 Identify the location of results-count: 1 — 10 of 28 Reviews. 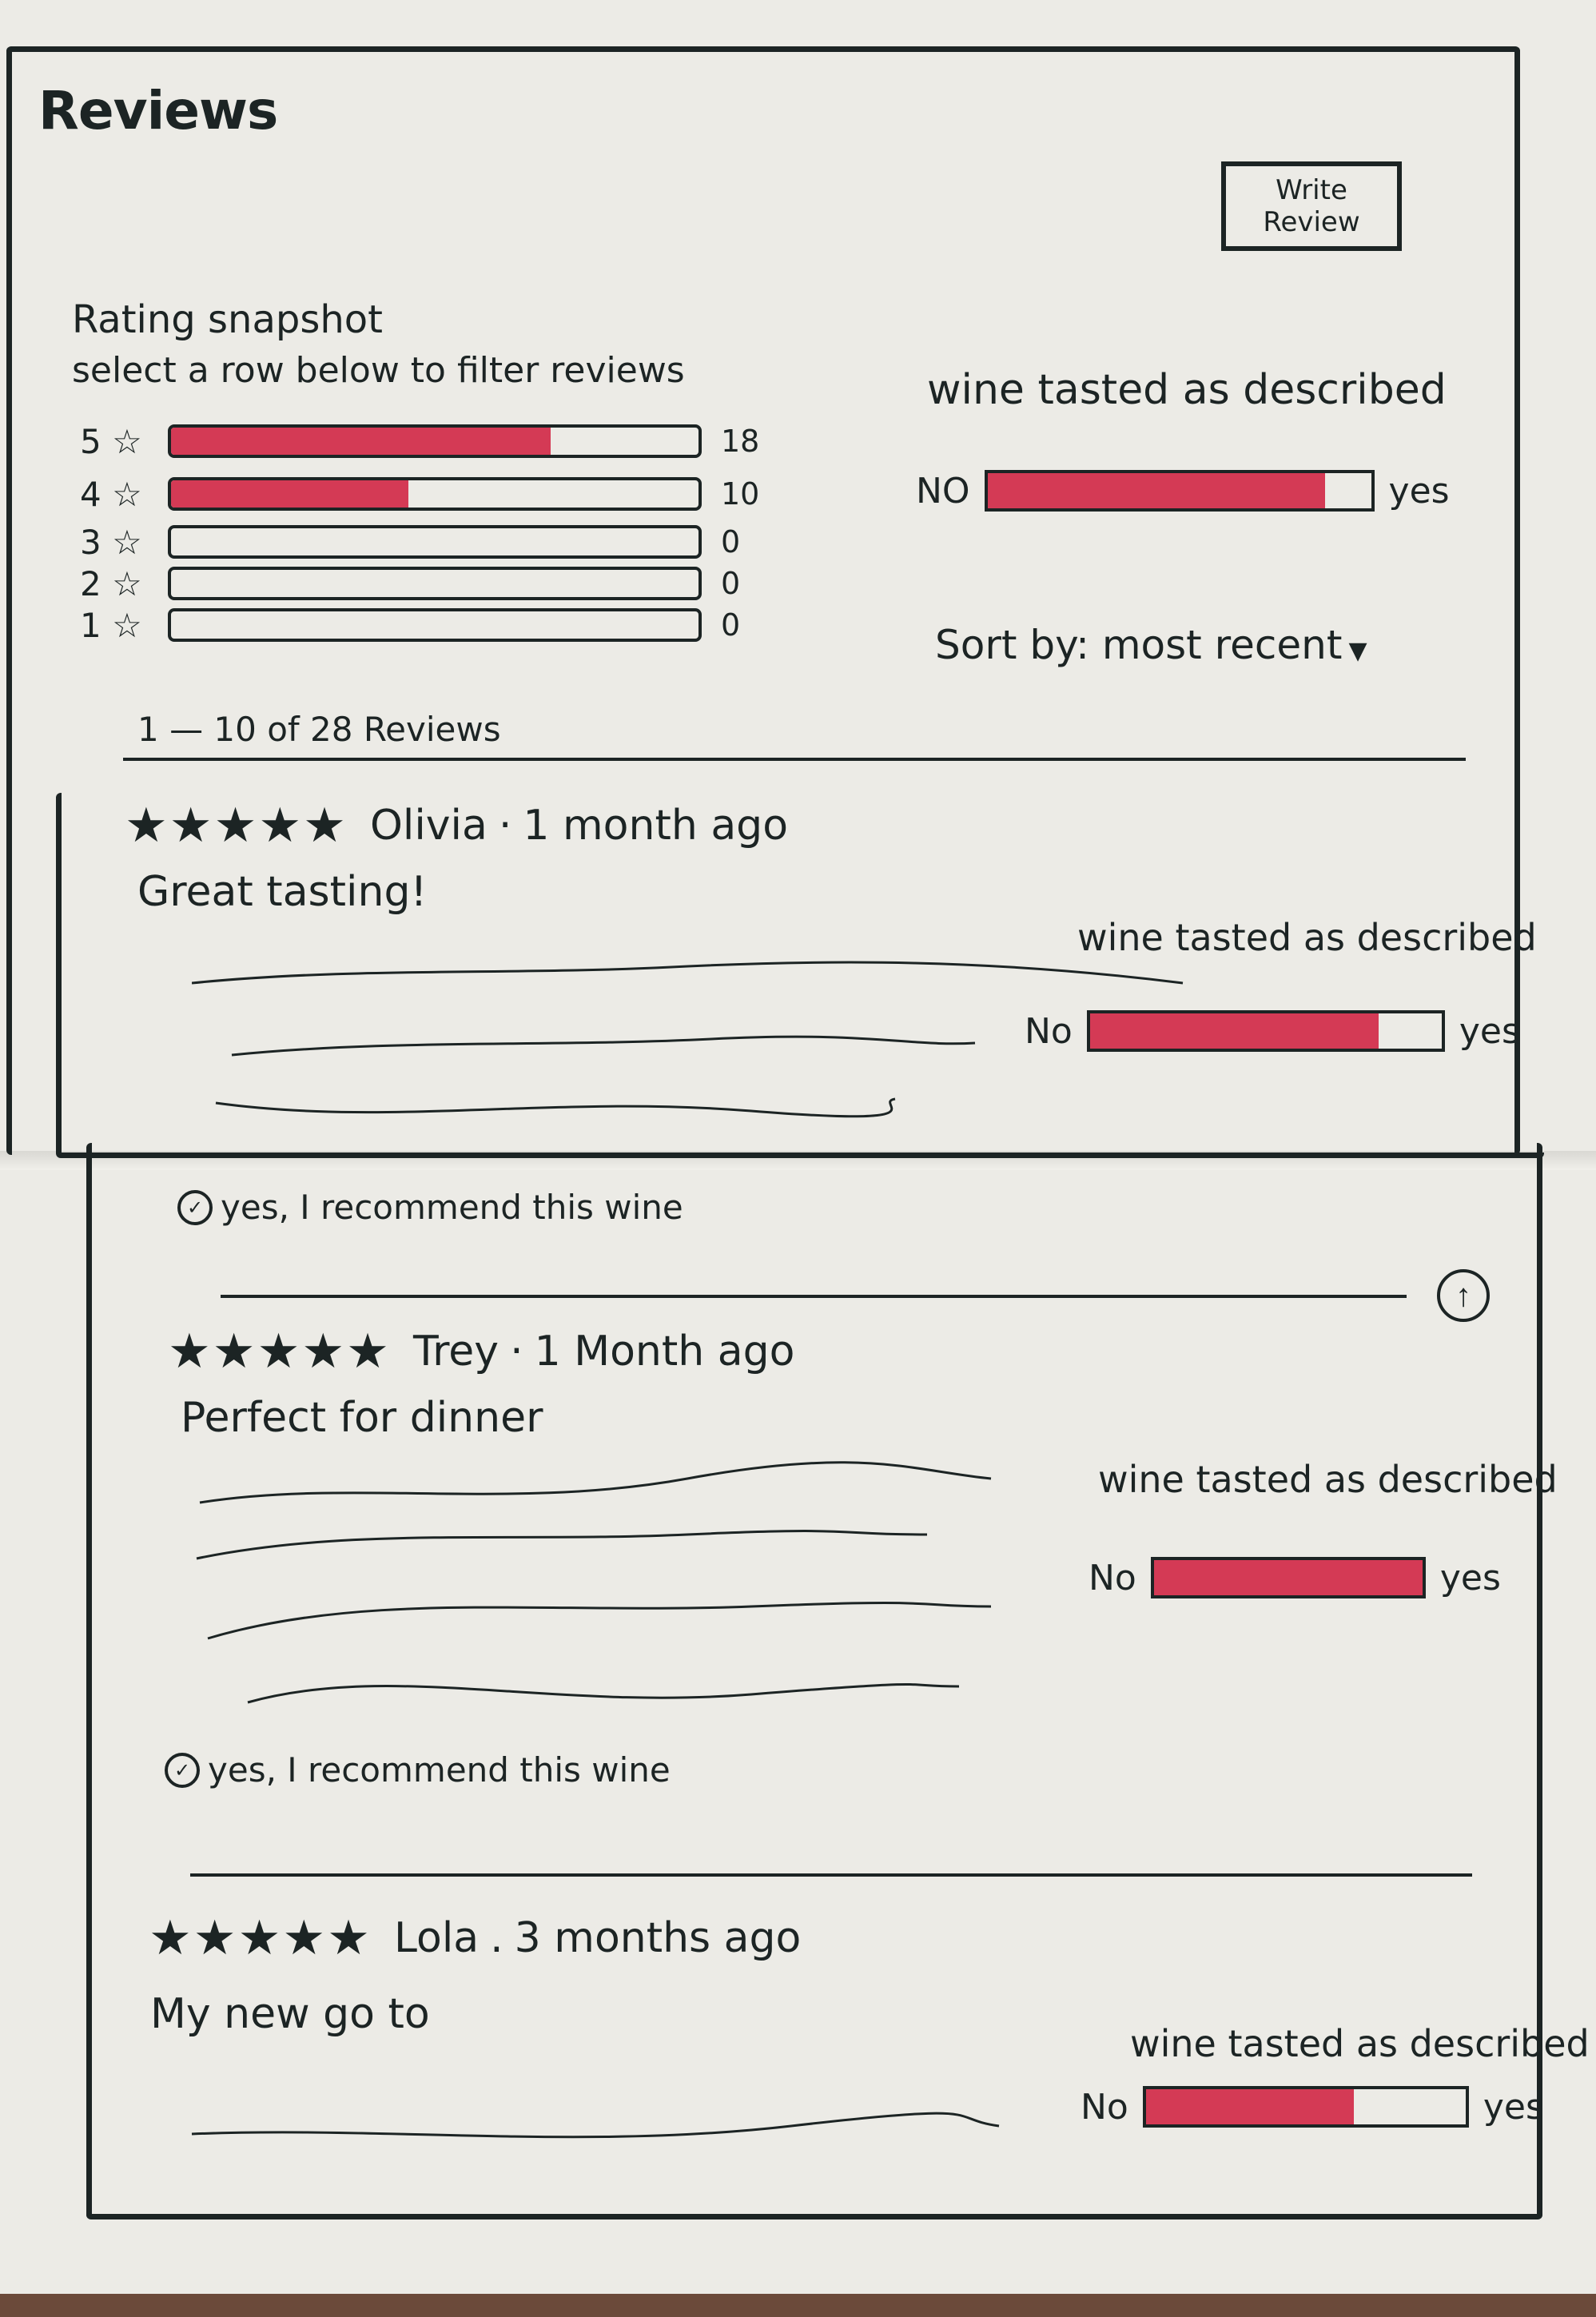
(319, 729).